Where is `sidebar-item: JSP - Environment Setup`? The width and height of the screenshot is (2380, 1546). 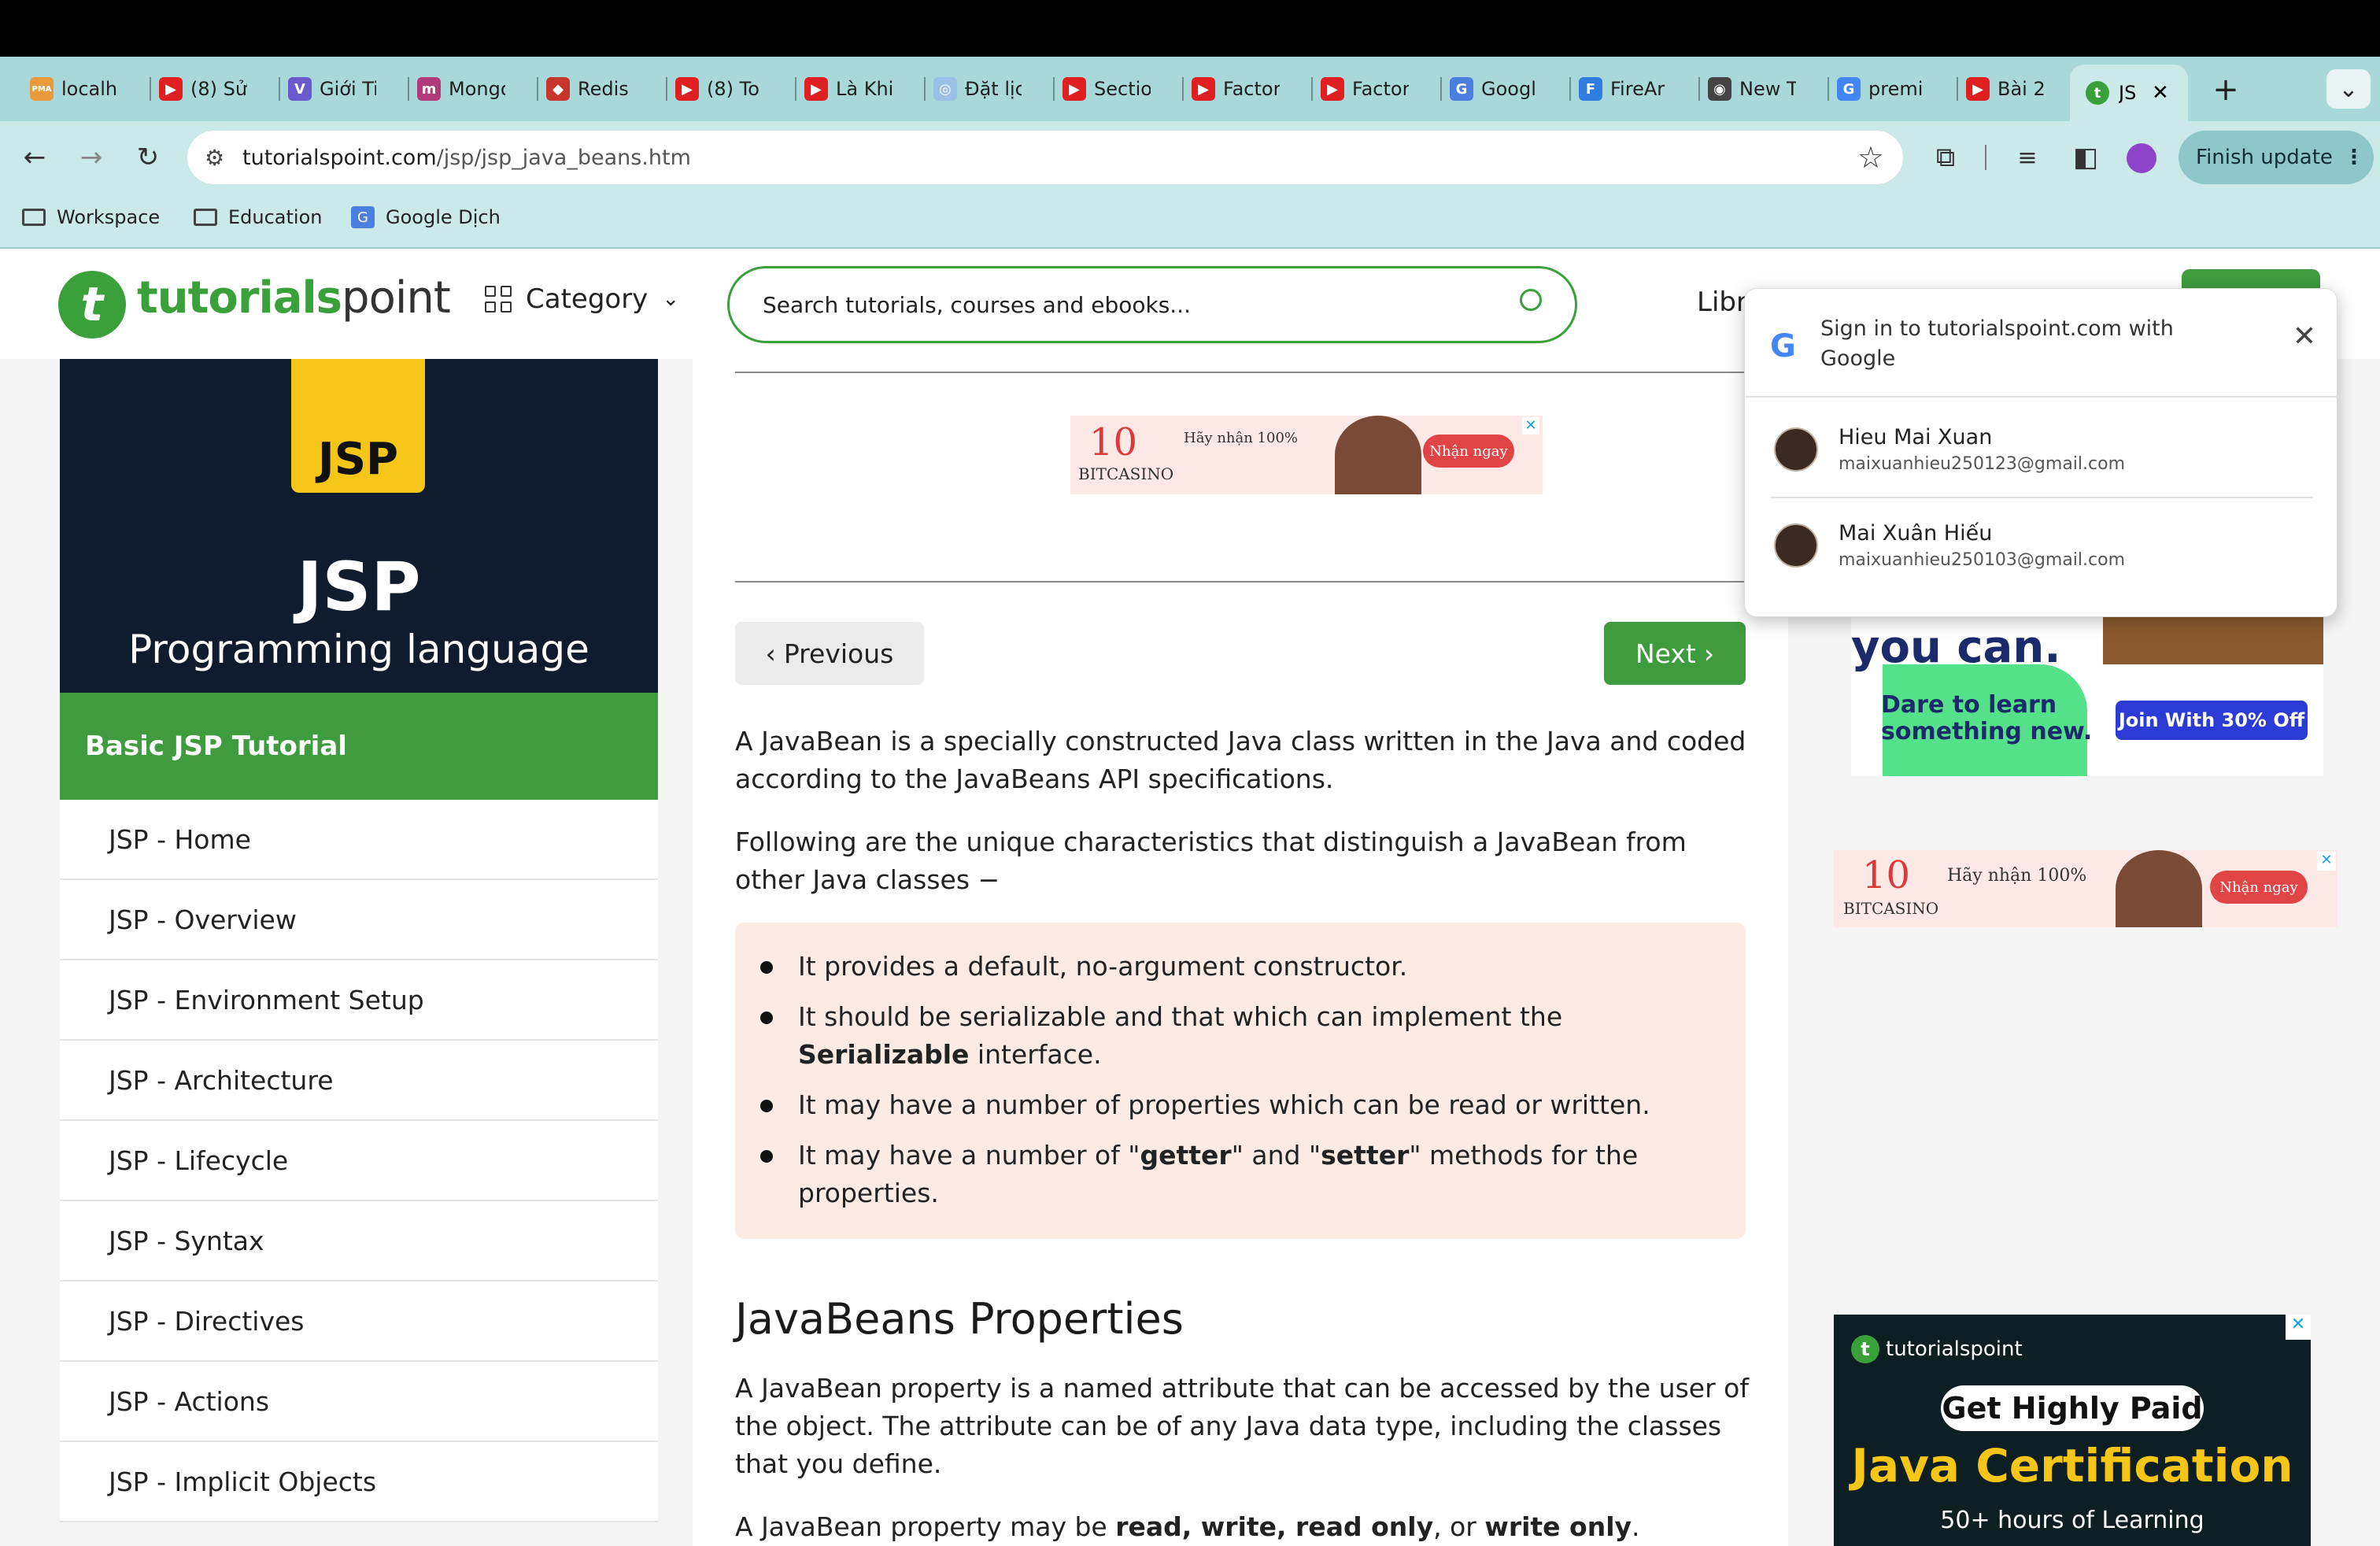 sidebar-item: JSP - Environment Setup is located at coordinates (359, 1000).